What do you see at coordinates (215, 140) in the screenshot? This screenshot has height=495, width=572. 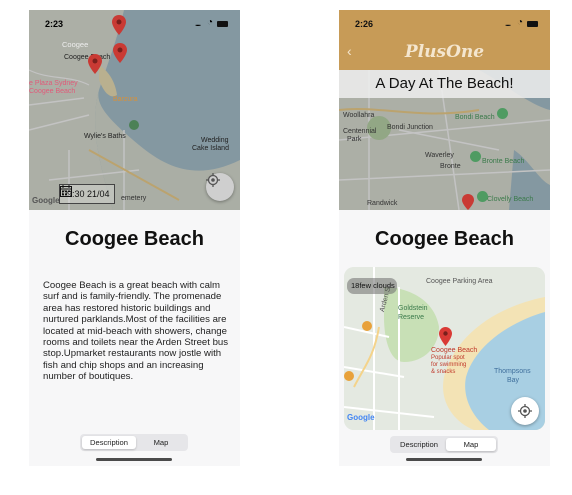 I see `map-label: Wedding` at bounding box center [215, 140].